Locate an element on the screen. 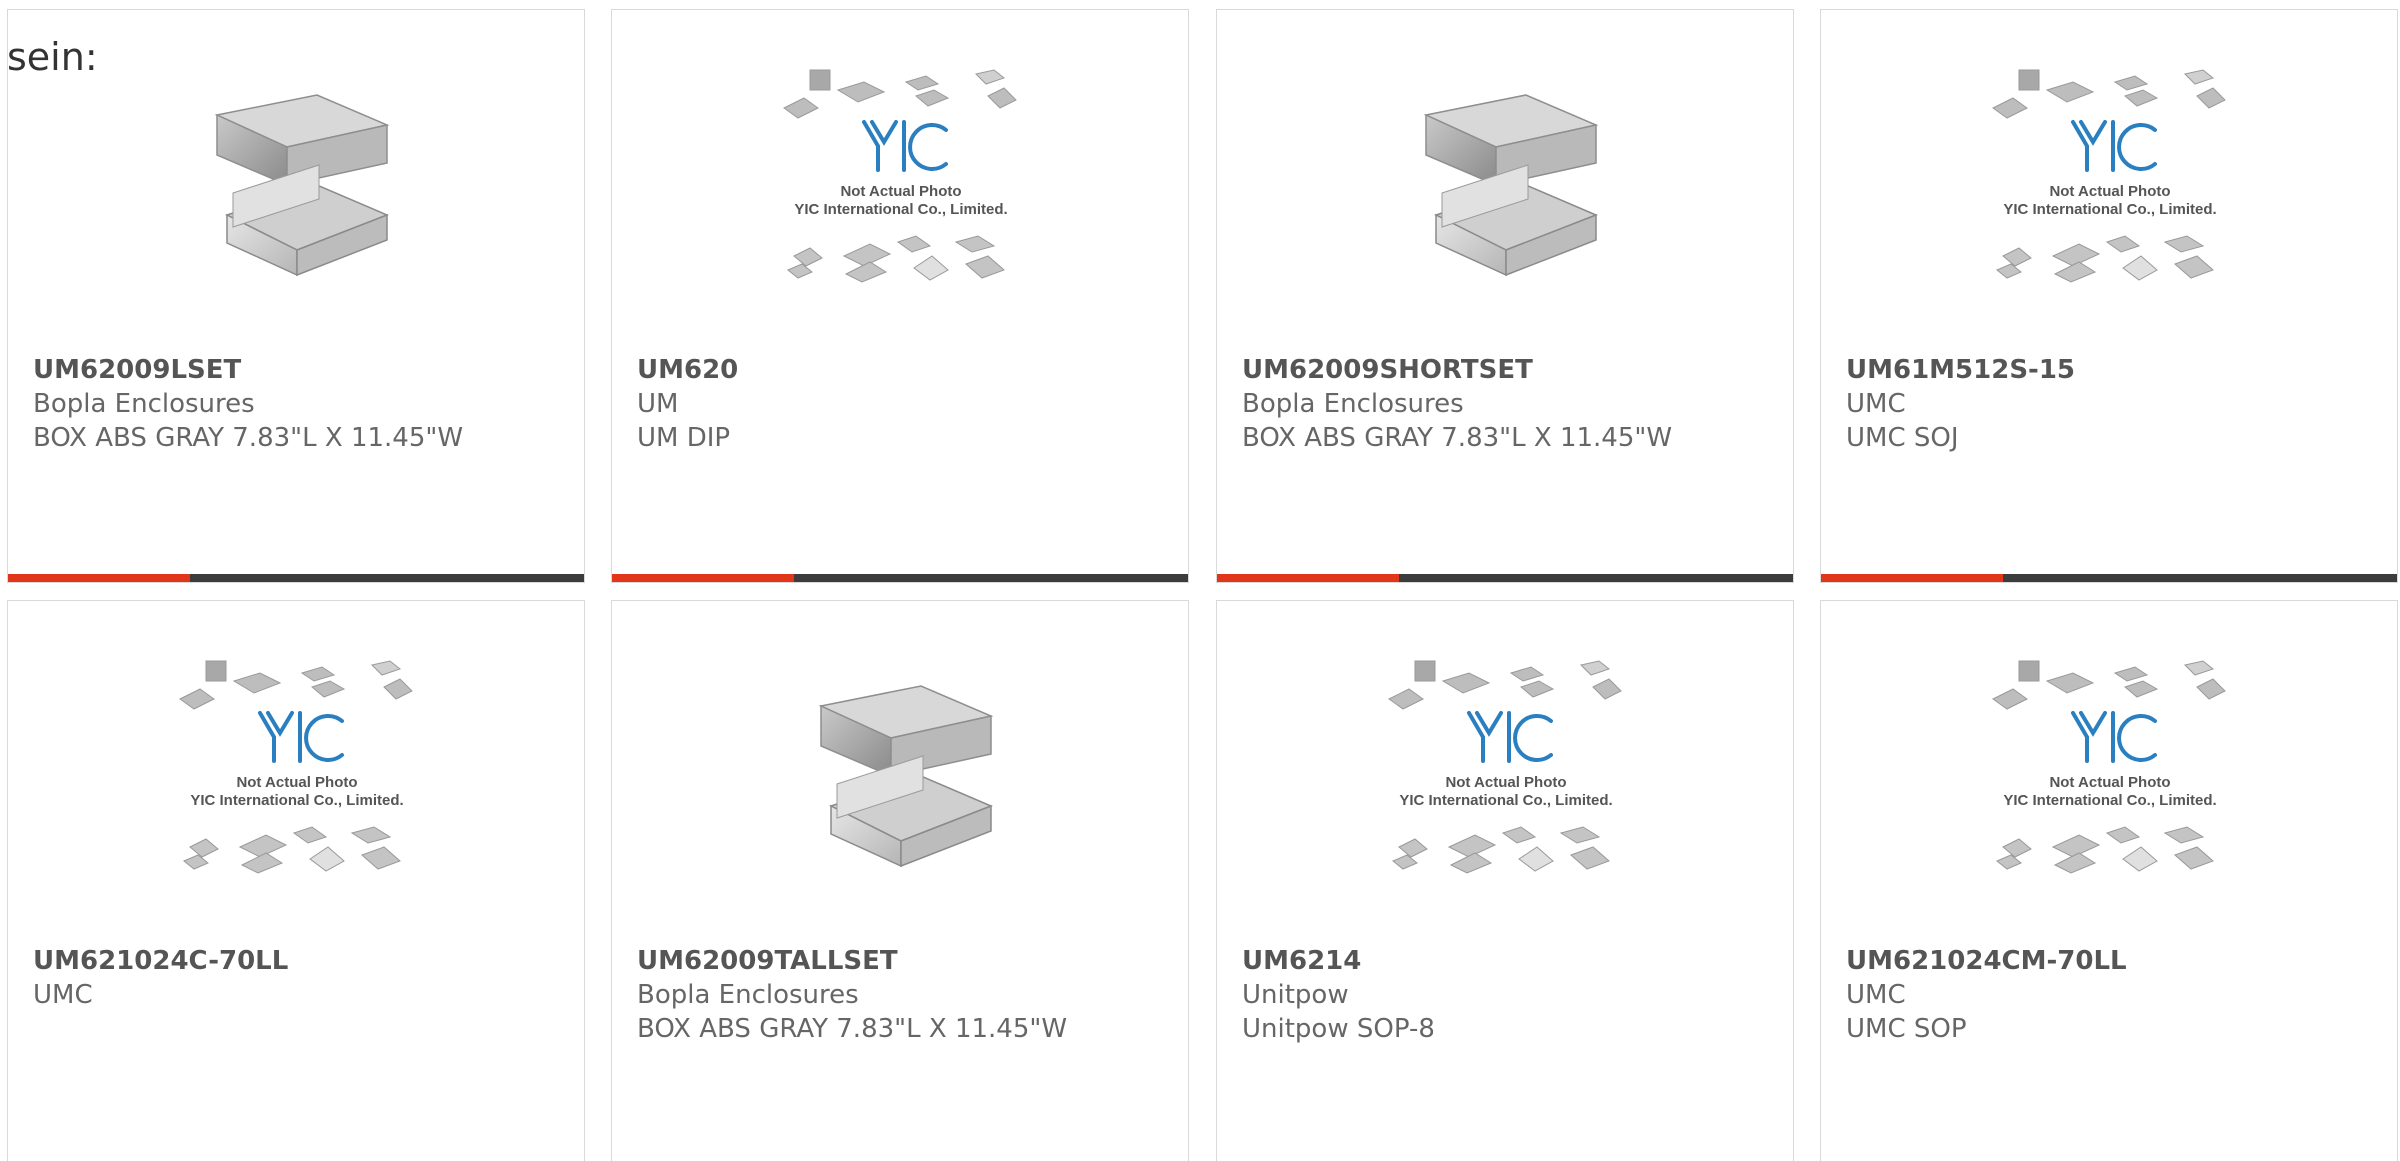 The height and width of the screenshot is (1161, 2400). part-number: UM6214 is located at coordinates (1507, 961).